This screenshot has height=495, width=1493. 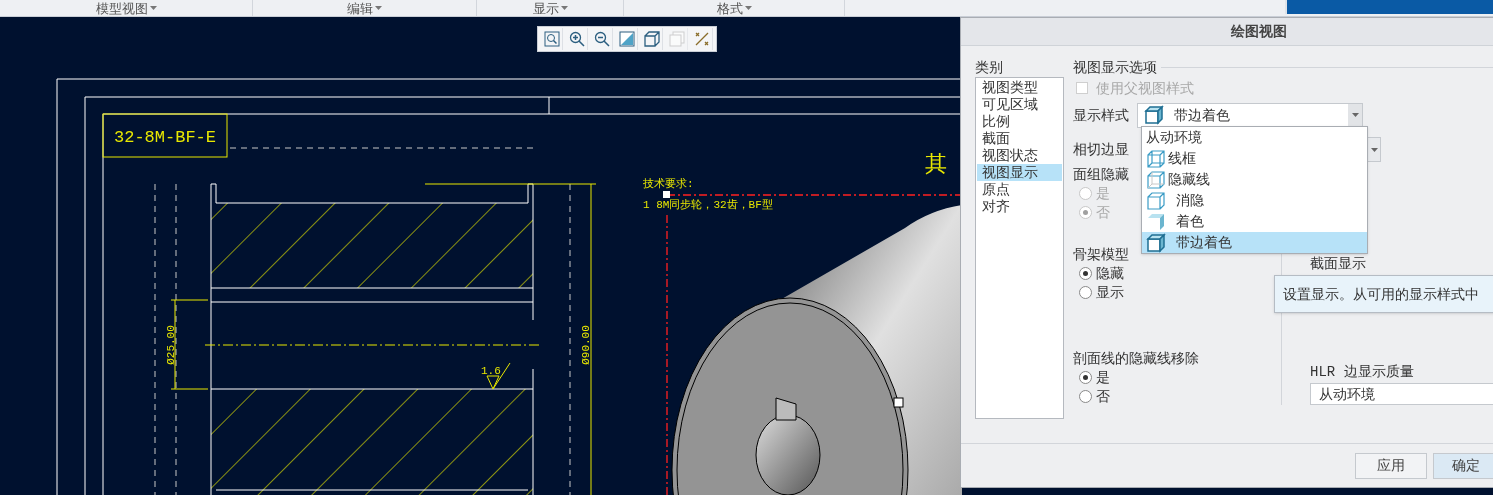 I want to click on wireframe-cube-icon, so click(x=1156, y=158).